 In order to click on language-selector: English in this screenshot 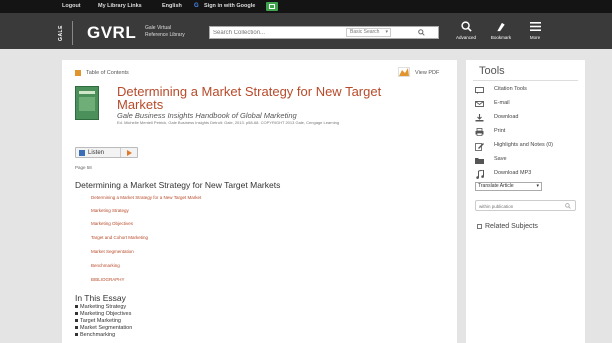, I will do `click(172, 6)`.